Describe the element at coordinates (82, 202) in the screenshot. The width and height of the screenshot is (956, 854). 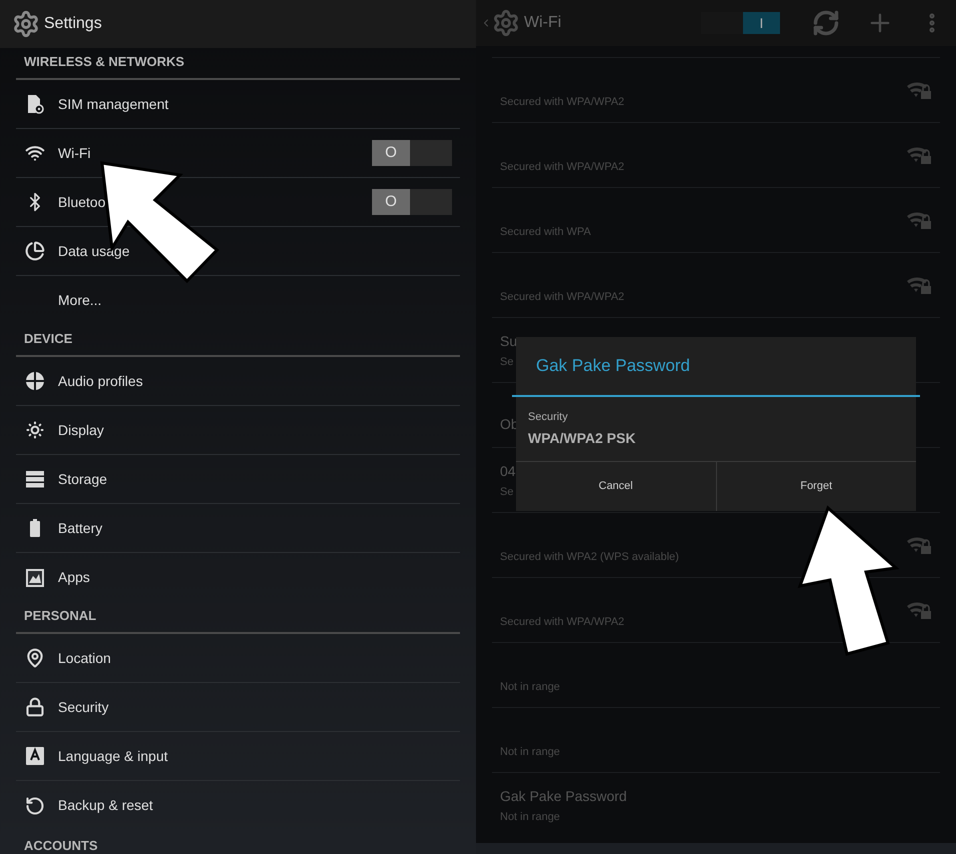
I see `item-label: Bluetoo` at that location.